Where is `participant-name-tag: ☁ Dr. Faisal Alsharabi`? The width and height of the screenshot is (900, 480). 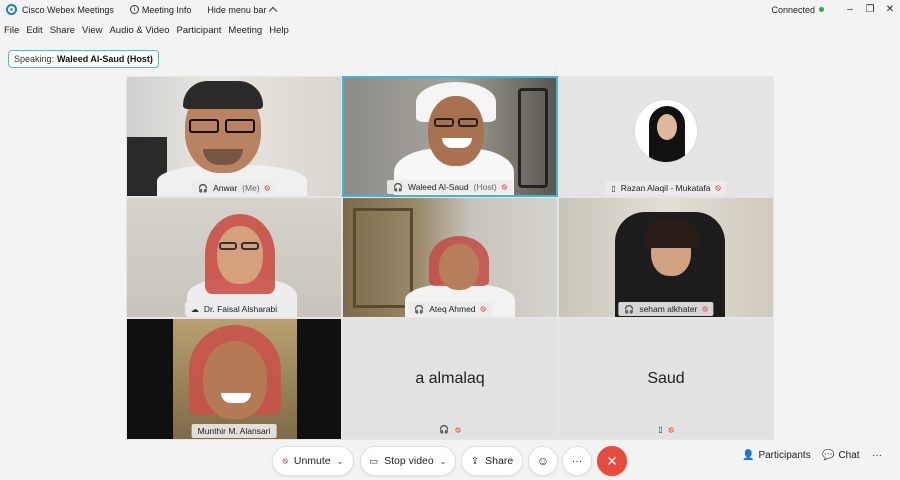 participant-name-tag: ☁ Dr. Faisal Alsharabi is located at coordinates (234, 309).